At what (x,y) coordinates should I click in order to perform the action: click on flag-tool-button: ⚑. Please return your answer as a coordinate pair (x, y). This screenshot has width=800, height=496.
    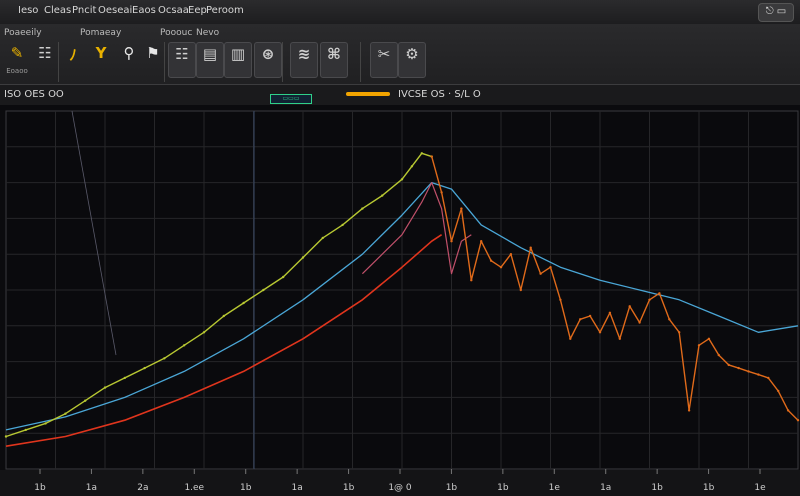
    Looking at the image, I should click on (153, 59).